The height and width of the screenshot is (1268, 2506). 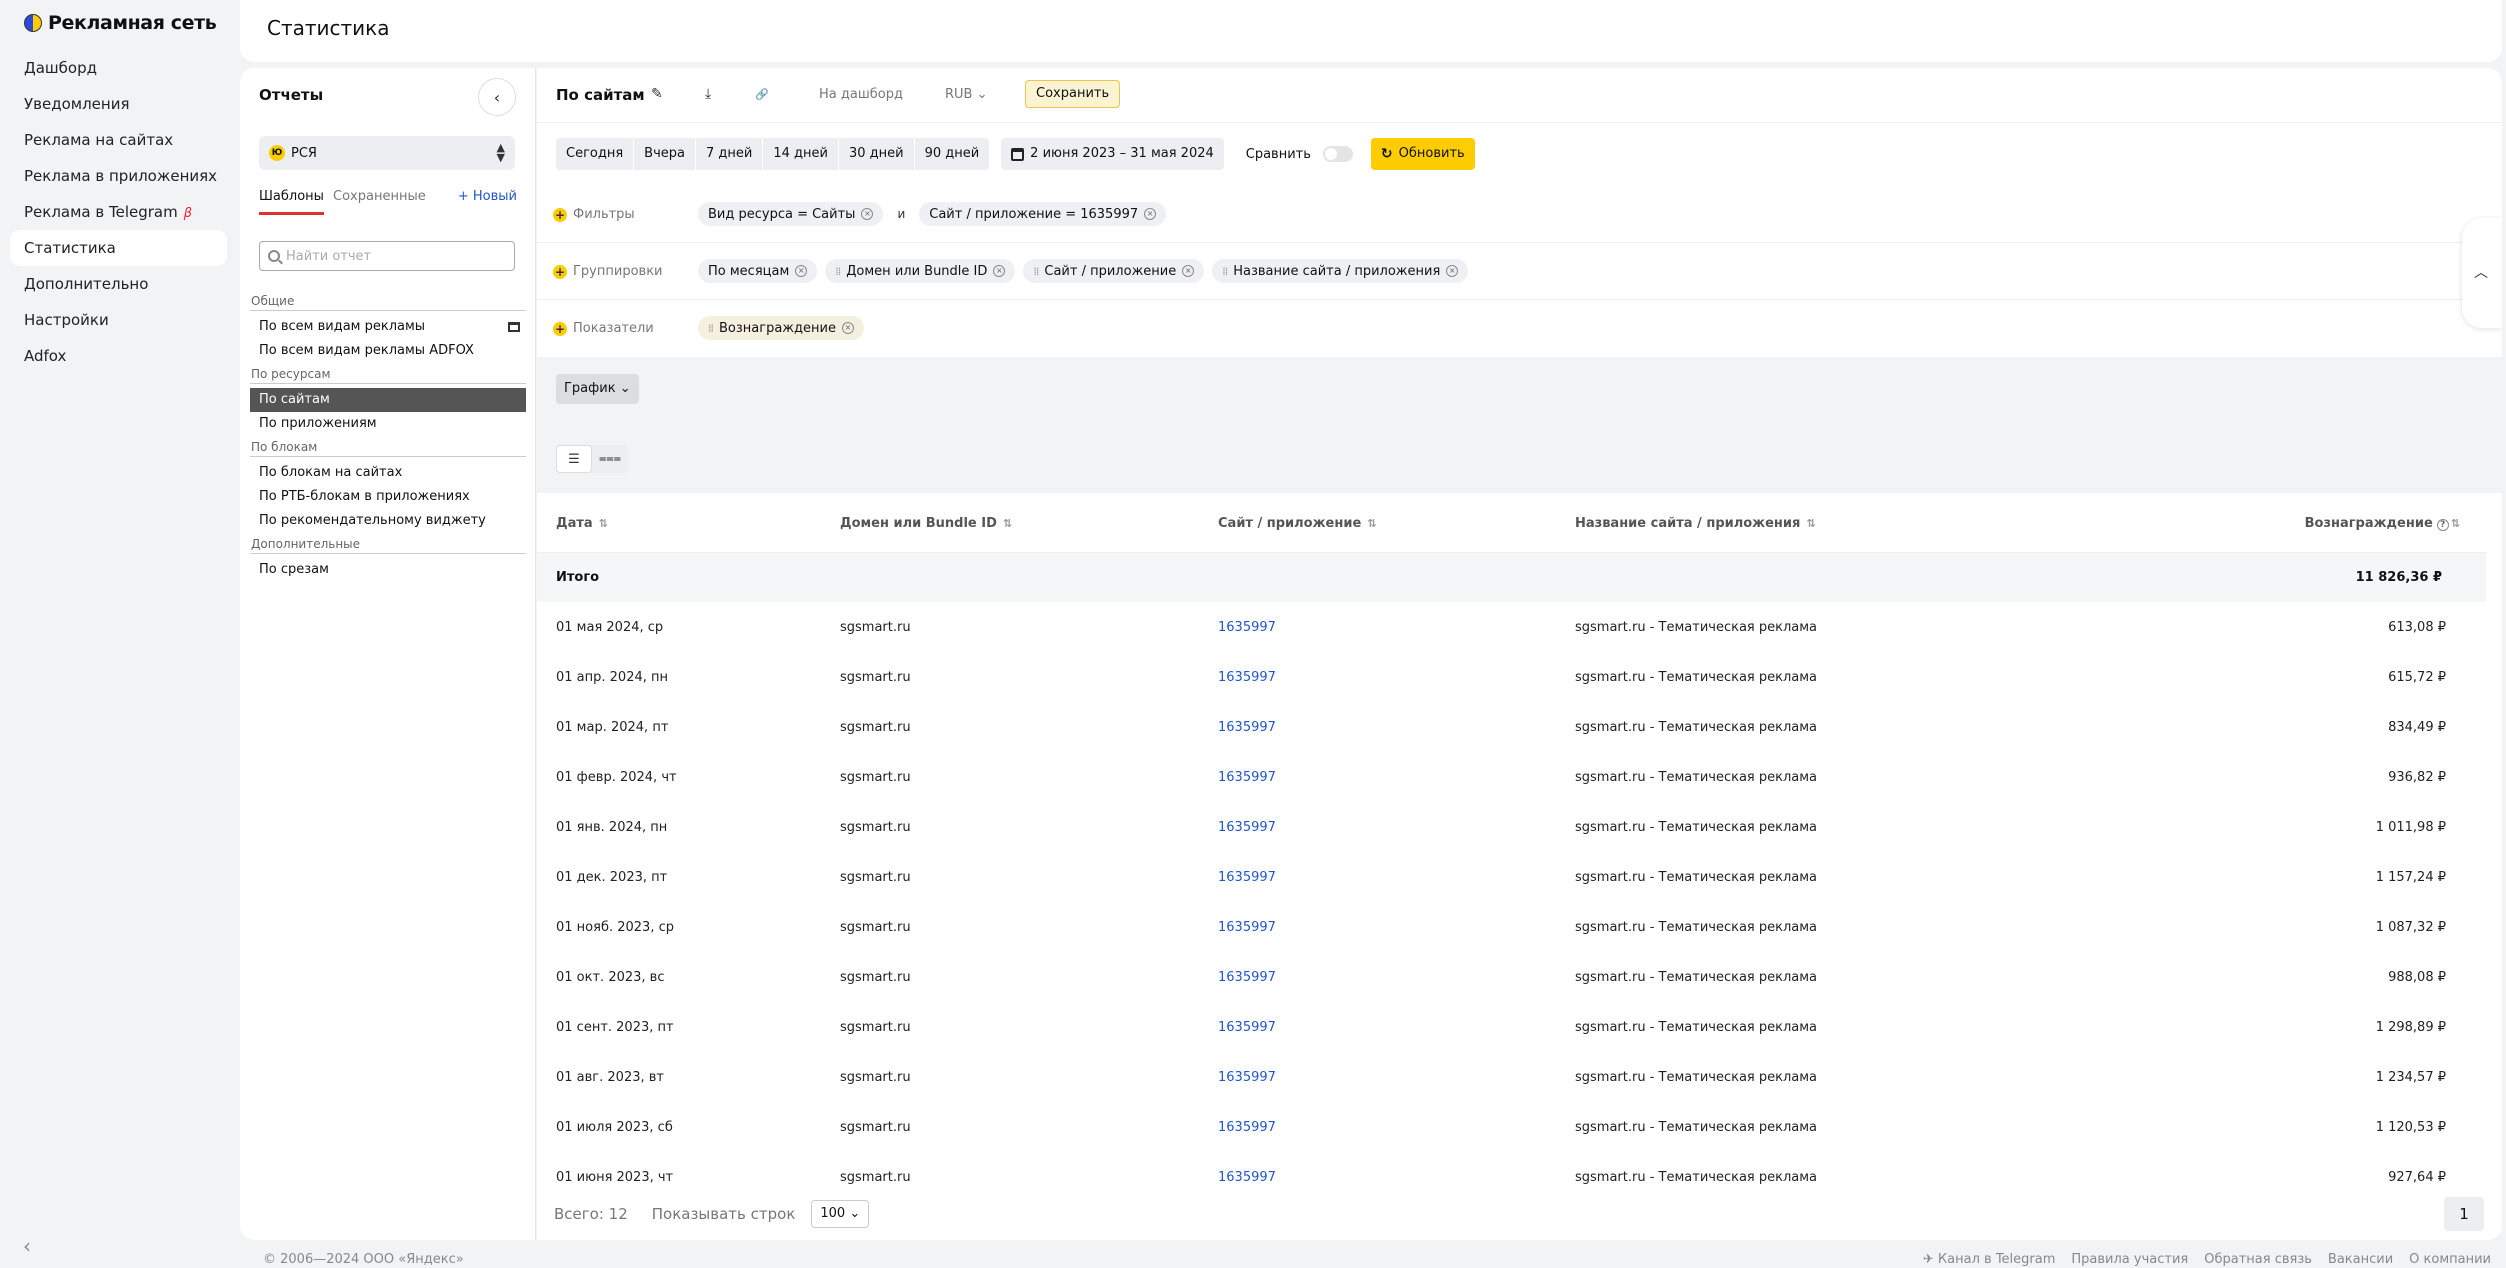 What do you see at coordinates (388, 473) in the screenshot?
I see `report-item: По блокам на сайтах` at bounding box center [388, 473].